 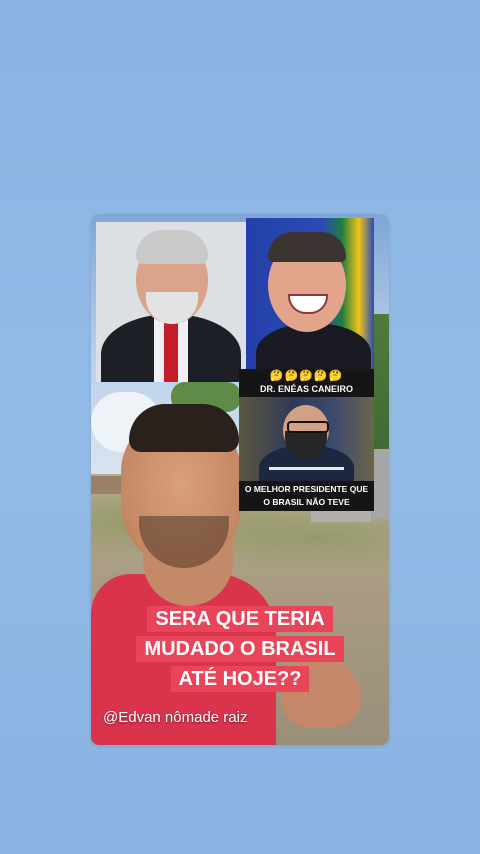 I want to click on overlay-text-2: MUDADO O BRASIL, so click(x=240, y=649).